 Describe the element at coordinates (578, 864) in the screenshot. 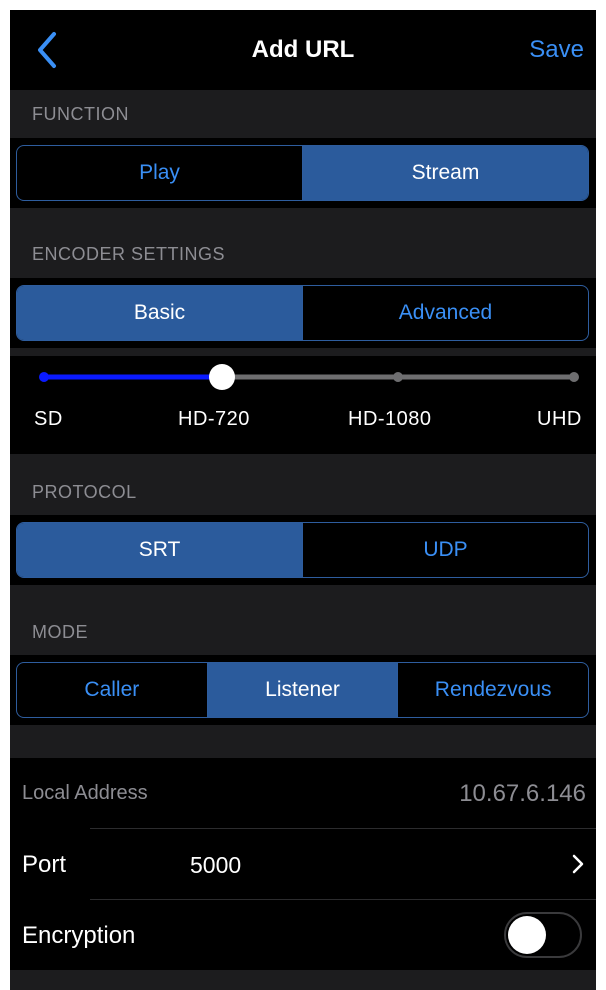

I see `chevron-right-icon` at that location.